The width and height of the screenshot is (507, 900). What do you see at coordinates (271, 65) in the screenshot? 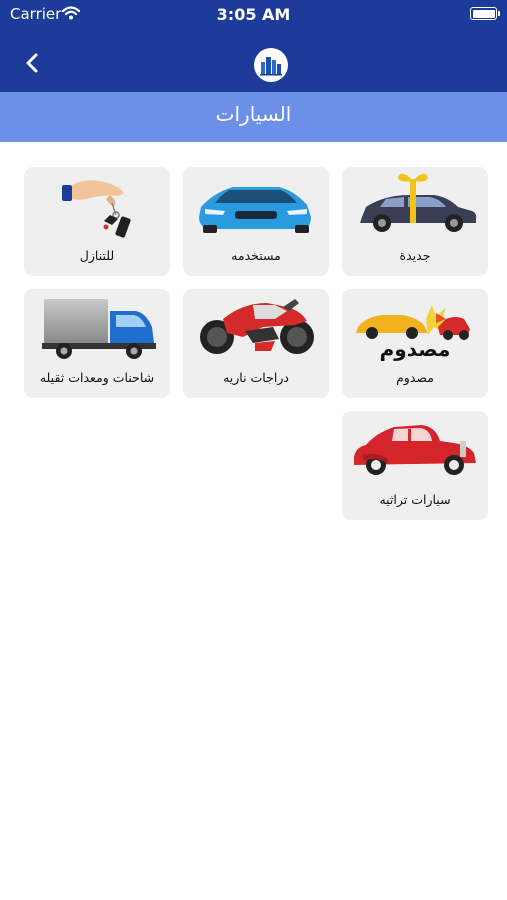
I see `city-buildings-logo` at bounding box center [271, 65].